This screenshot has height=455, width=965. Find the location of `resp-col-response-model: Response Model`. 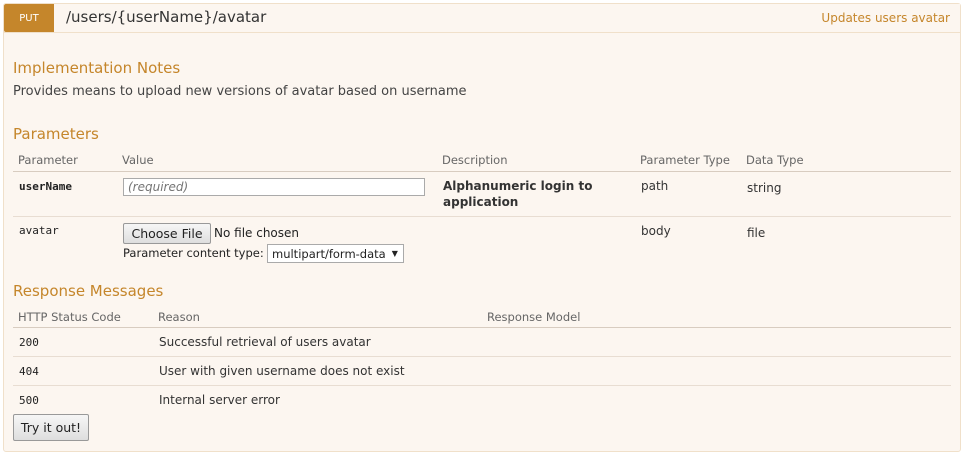

resp-col-response-model: Response Model is located at coordinates (534, 317).